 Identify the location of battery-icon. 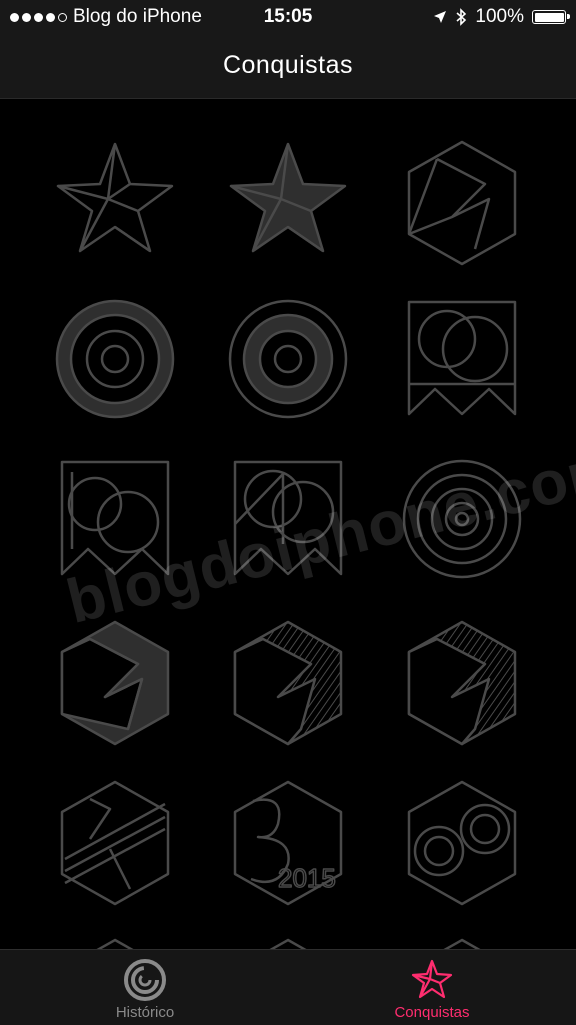
(551, 17).